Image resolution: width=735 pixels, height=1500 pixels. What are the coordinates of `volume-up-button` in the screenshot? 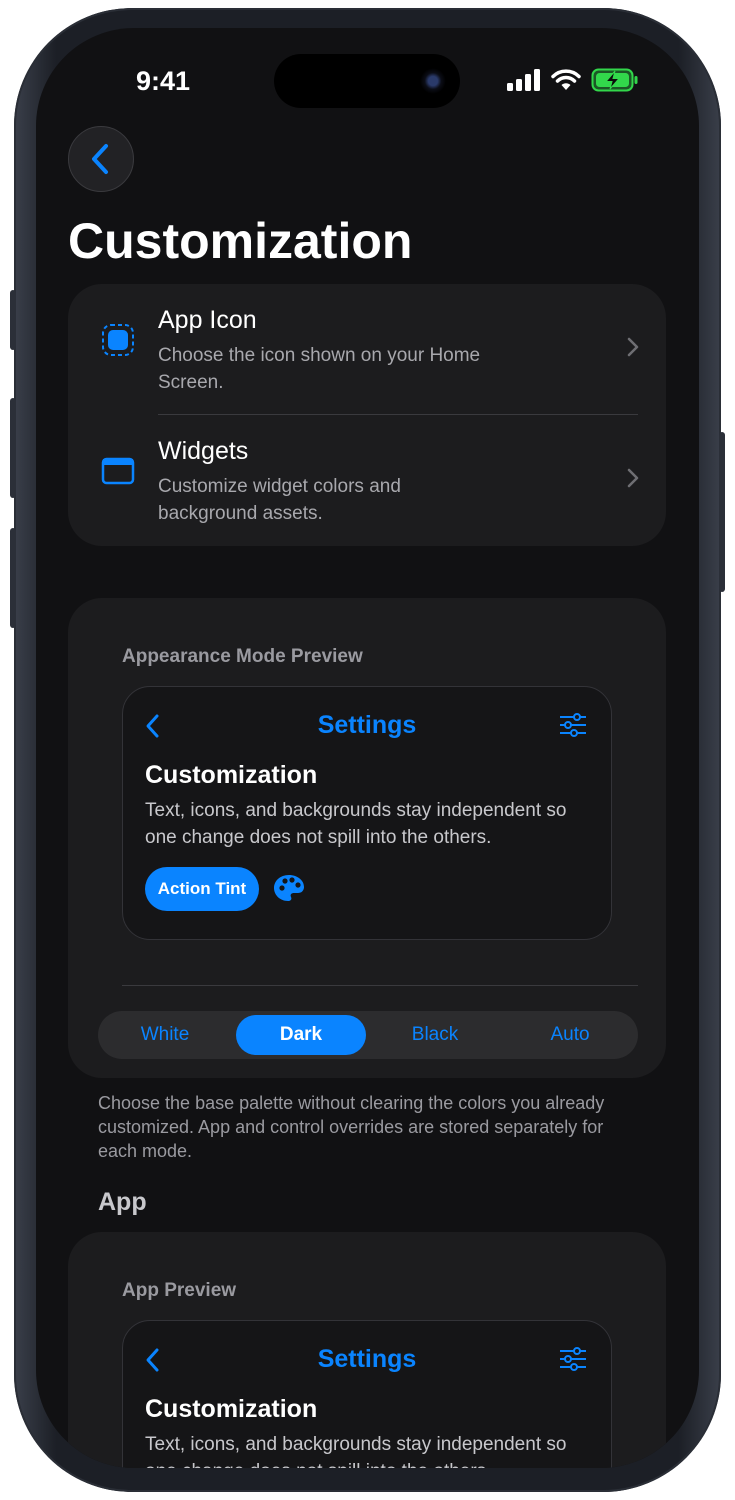 It's located at (13, 448).